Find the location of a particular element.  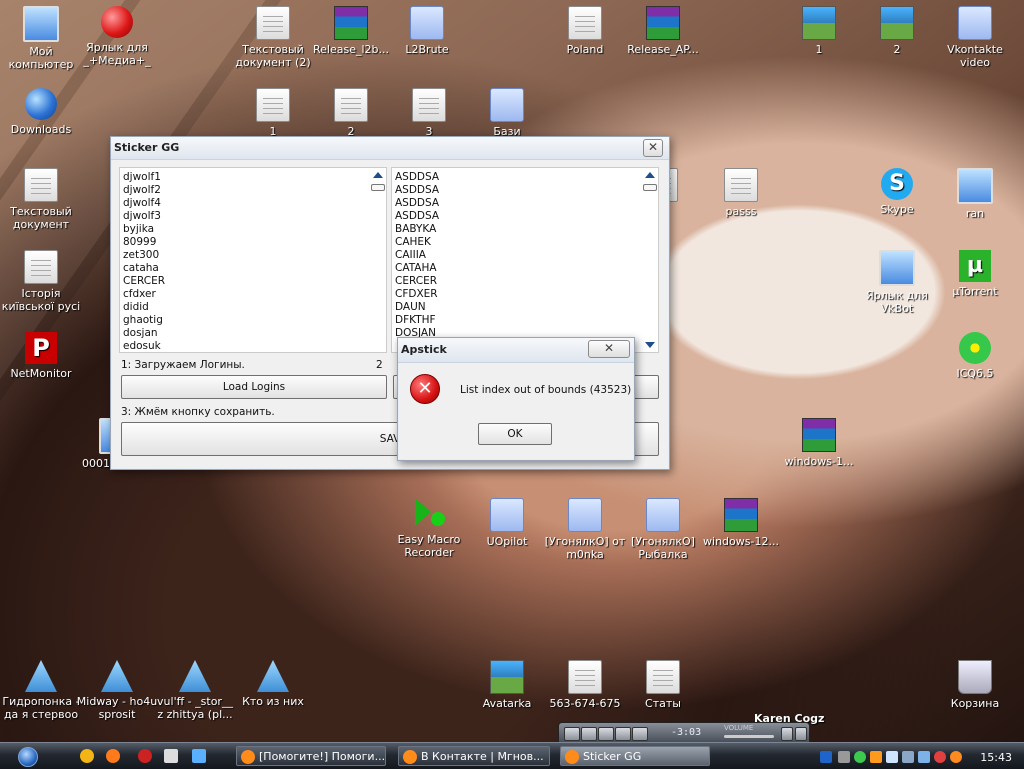

list-item: CFDXER is located at coordinates (525, 294).